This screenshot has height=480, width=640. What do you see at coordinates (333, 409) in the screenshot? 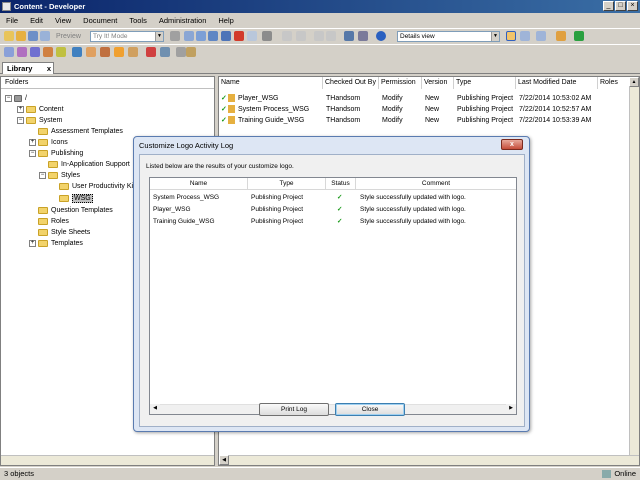
I see `dialog-hscrollbar: ◀ ▶` at bounding box center [333, 409].